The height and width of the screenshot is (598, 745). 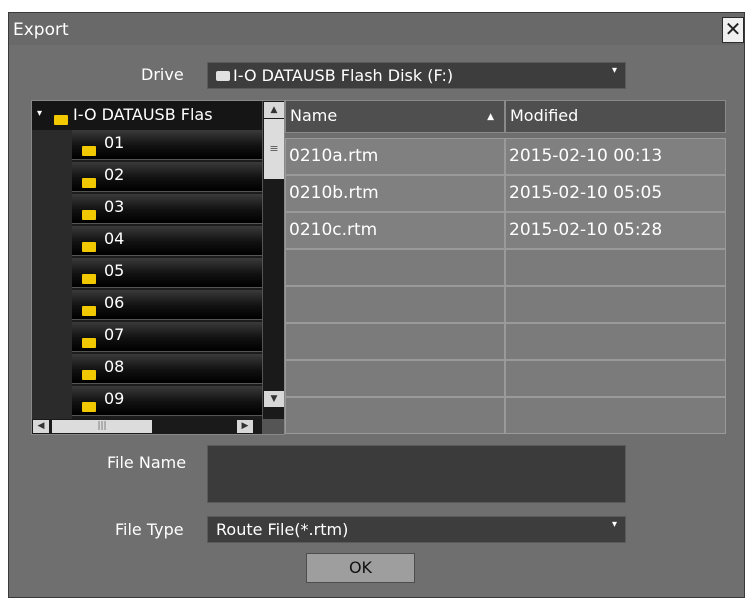 I want to click on drive-icon, so click(x=223, y=75).